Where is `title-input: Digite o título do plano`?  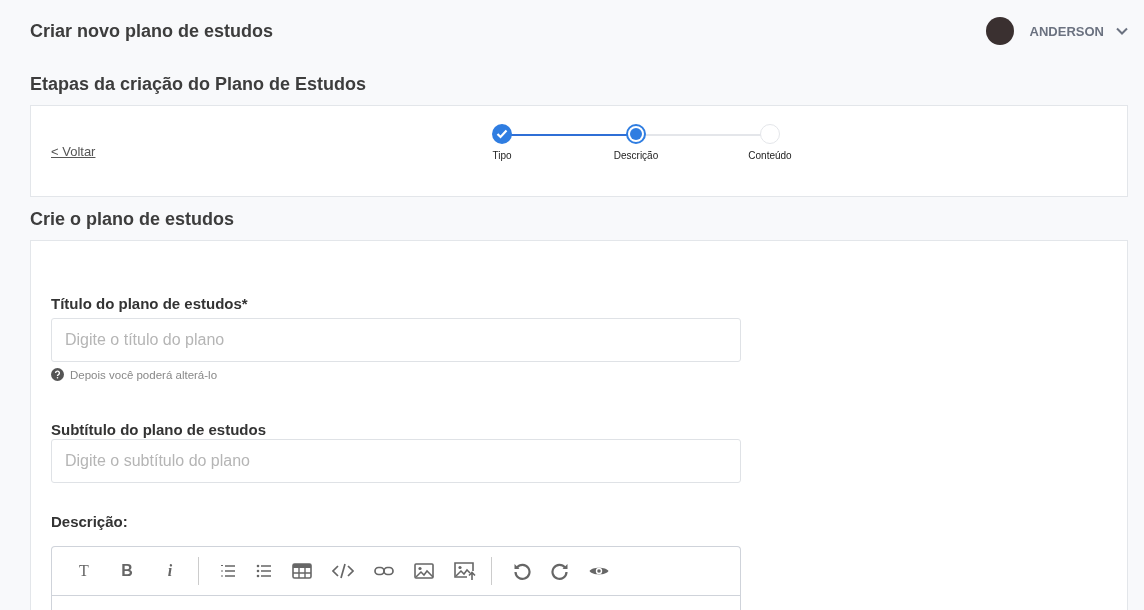
title-input: Digite o título do plano is located at coordinates (396, 340).